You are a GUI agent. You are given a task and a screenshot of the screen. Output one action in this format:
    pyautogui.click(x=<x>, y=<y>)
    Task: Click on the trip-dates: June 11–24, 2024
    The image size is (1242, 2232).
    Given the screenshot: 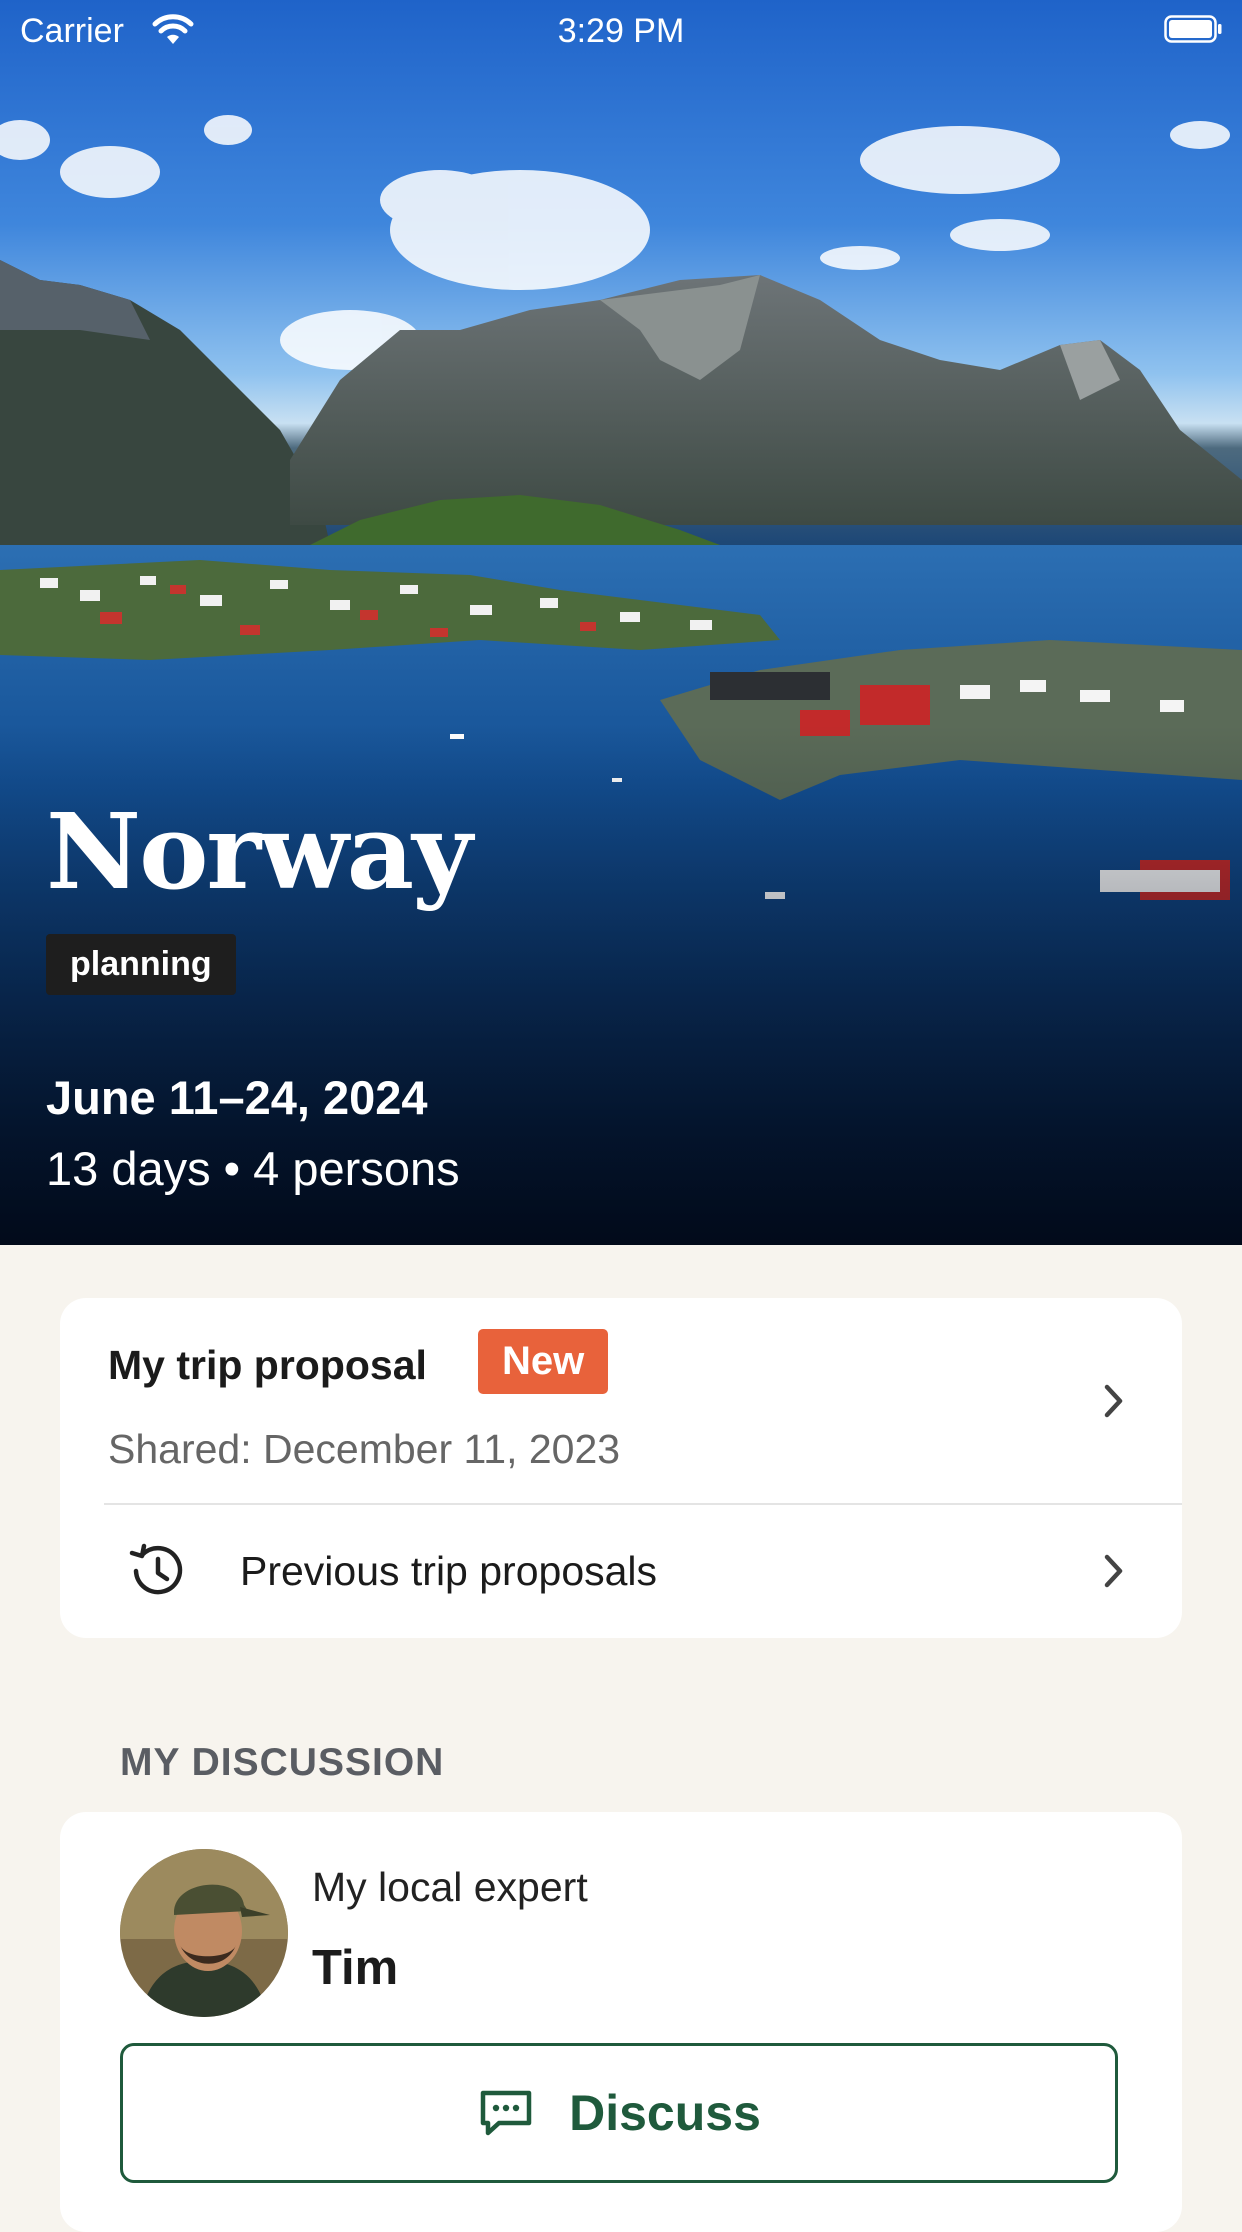 What is the action you would take?
    pyautogui.click(x=237, y=1097)
    